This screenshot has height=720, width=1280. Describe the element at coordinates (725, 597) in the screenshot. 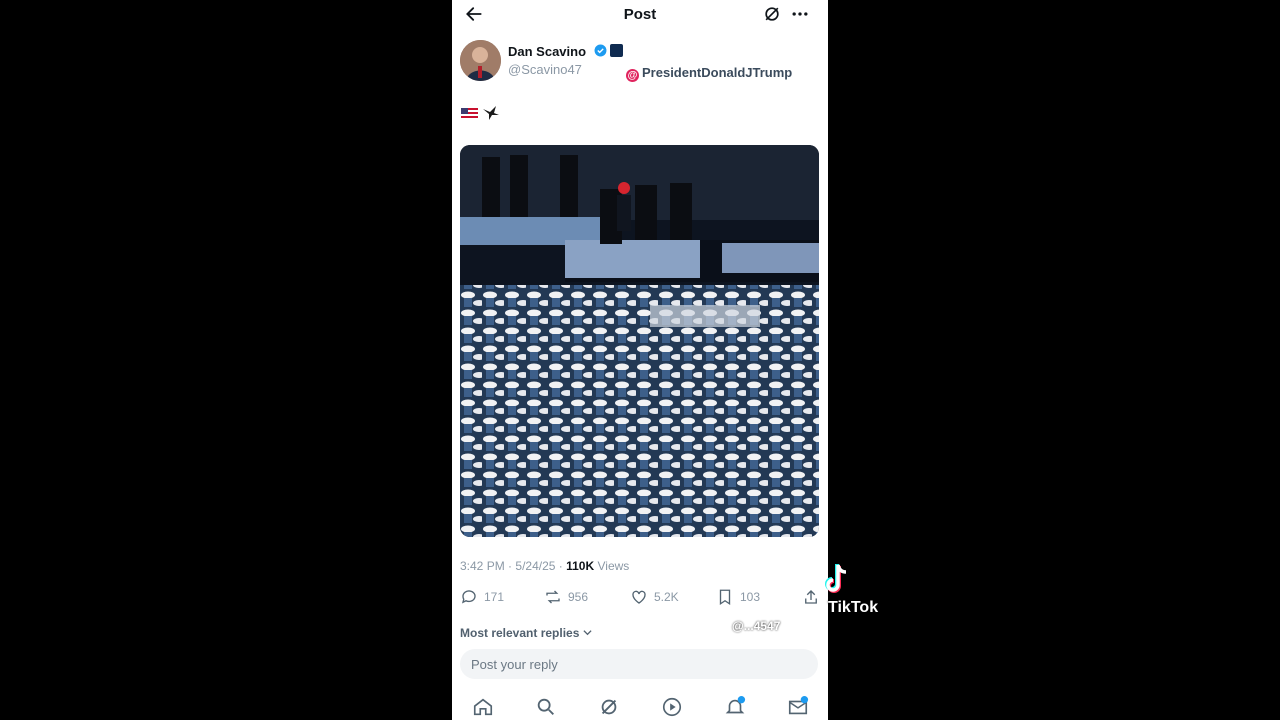

I see `bookmark-icon` at that location.